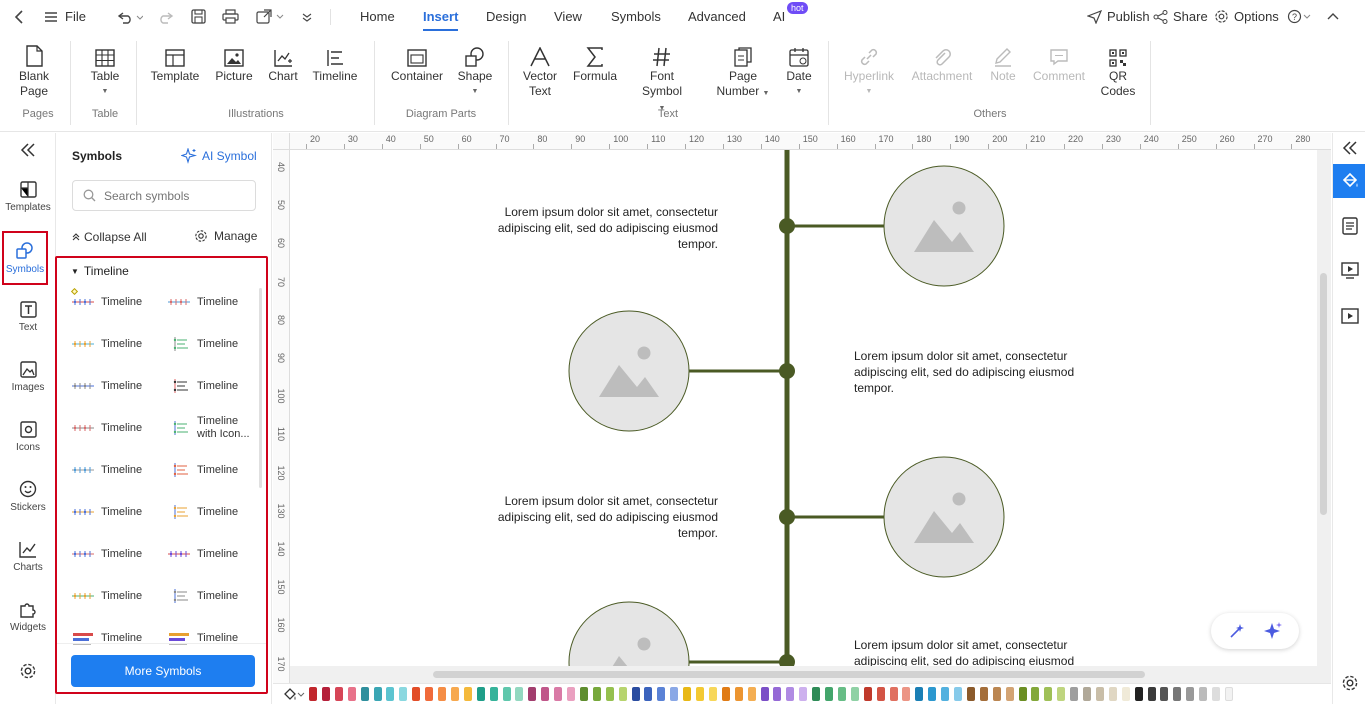 The image size is (1365, 704). What do you see at coordinates (198, 16) in the screenshot?
I see `save-icon` at bounding box center [198, 16].